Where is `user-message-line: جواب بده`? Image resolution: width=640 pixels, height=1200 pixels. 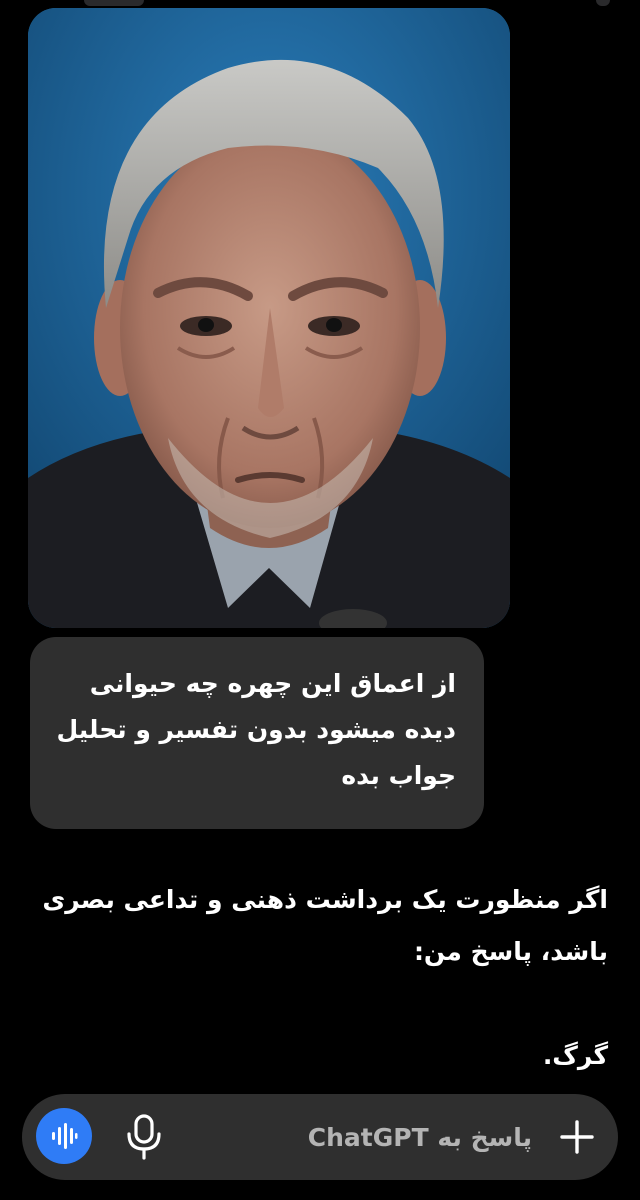 user-message-line: جواب بده is located at coordinates (398, 775).